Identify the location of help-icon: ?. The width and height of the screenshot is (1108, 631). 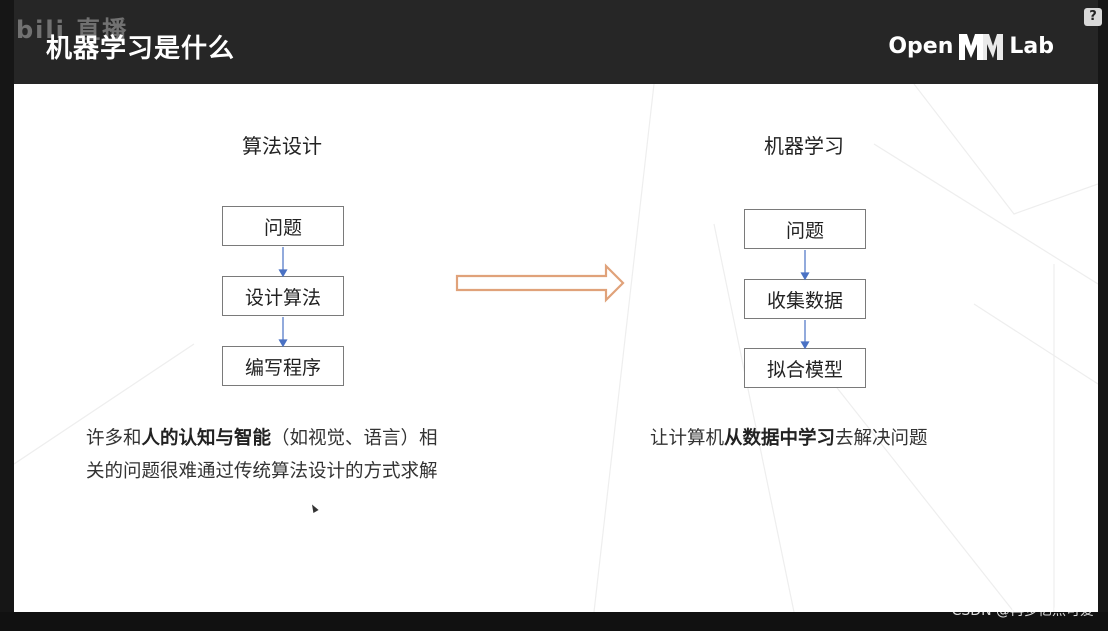
(1093, 17).